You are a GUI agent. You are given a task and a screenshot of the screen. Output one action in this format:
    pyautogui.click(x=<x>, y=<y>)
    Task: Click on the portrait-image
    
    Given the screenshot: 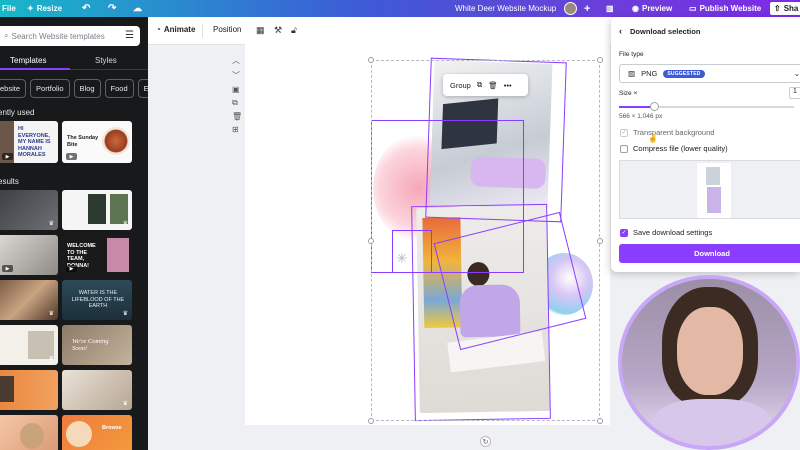 What is the action you would take?
    pyautogui.click(x=118, y=255)
    